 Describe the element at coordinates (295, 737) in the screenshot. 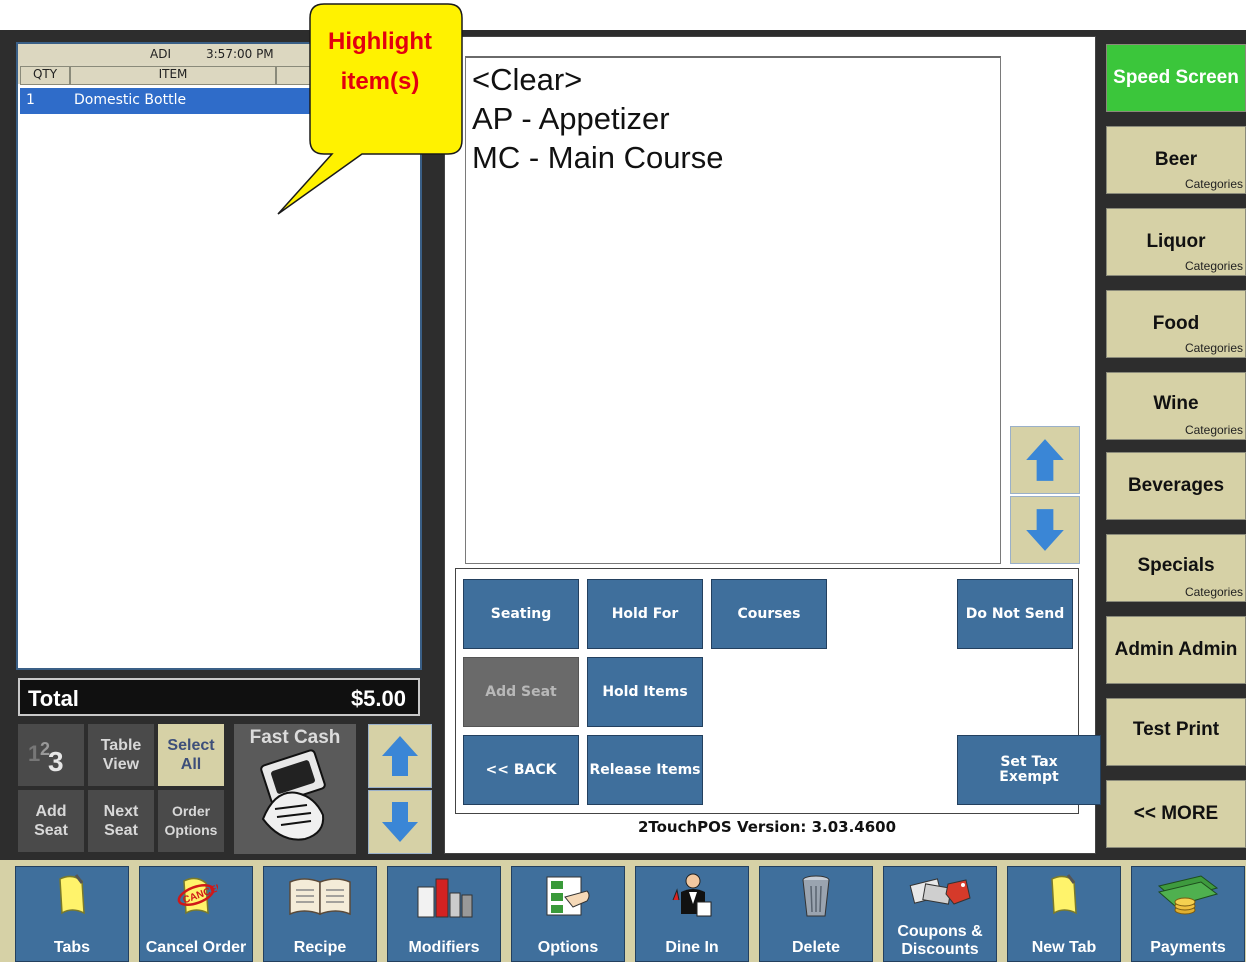

I see `fast-cash-label: Fast Cash` at that location.